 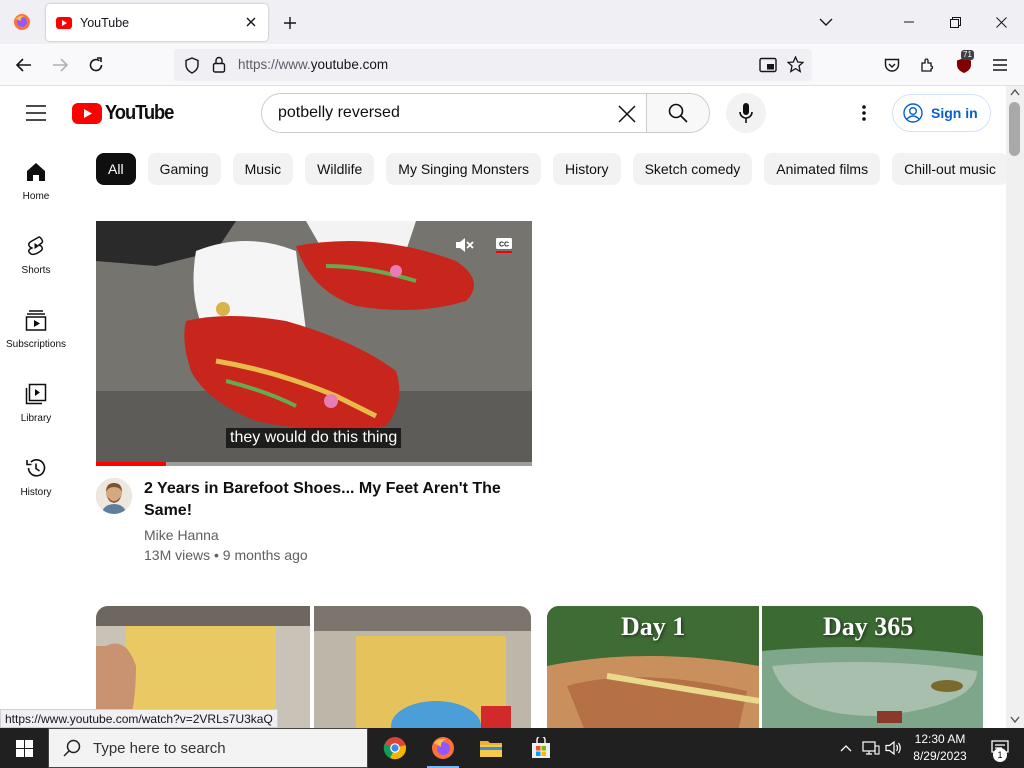 What do you see at coordinates (892, 65) in the screenshot?
I see `pocket-icon` at bounding box center [892, 65].